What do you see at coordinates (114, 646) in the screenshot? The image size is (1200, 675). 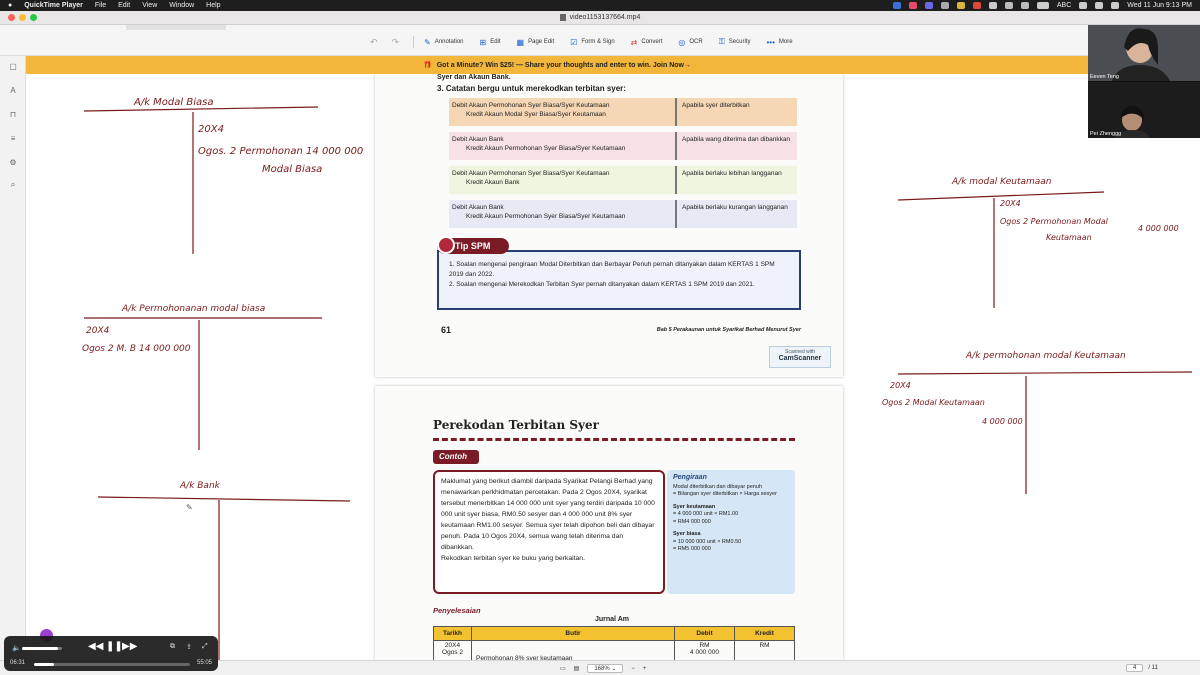 I see `pause-button: ❚❚` at bounding box center [114, 646].